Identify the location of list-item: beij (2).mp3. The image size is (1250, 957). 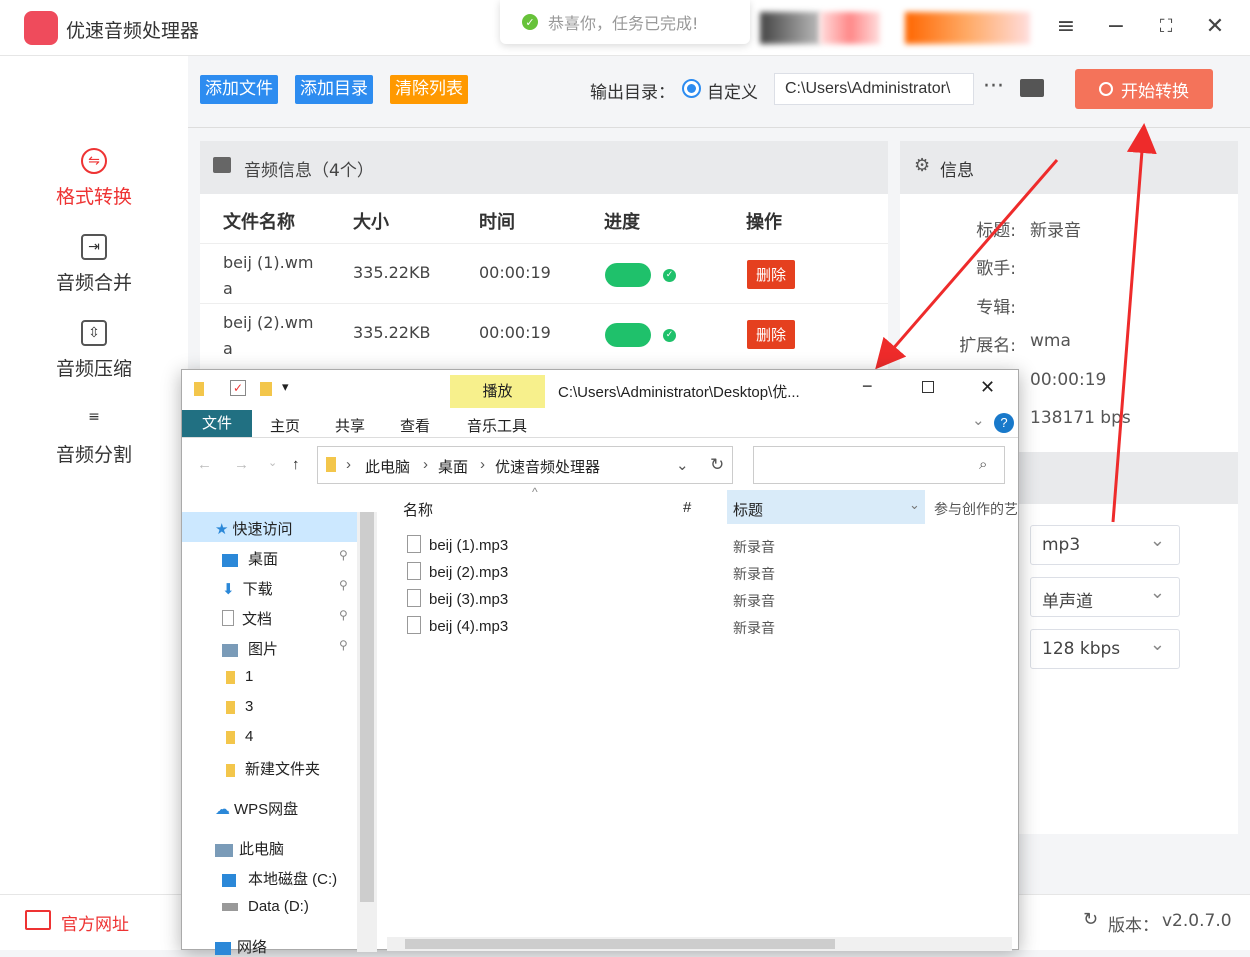
(457, 572).